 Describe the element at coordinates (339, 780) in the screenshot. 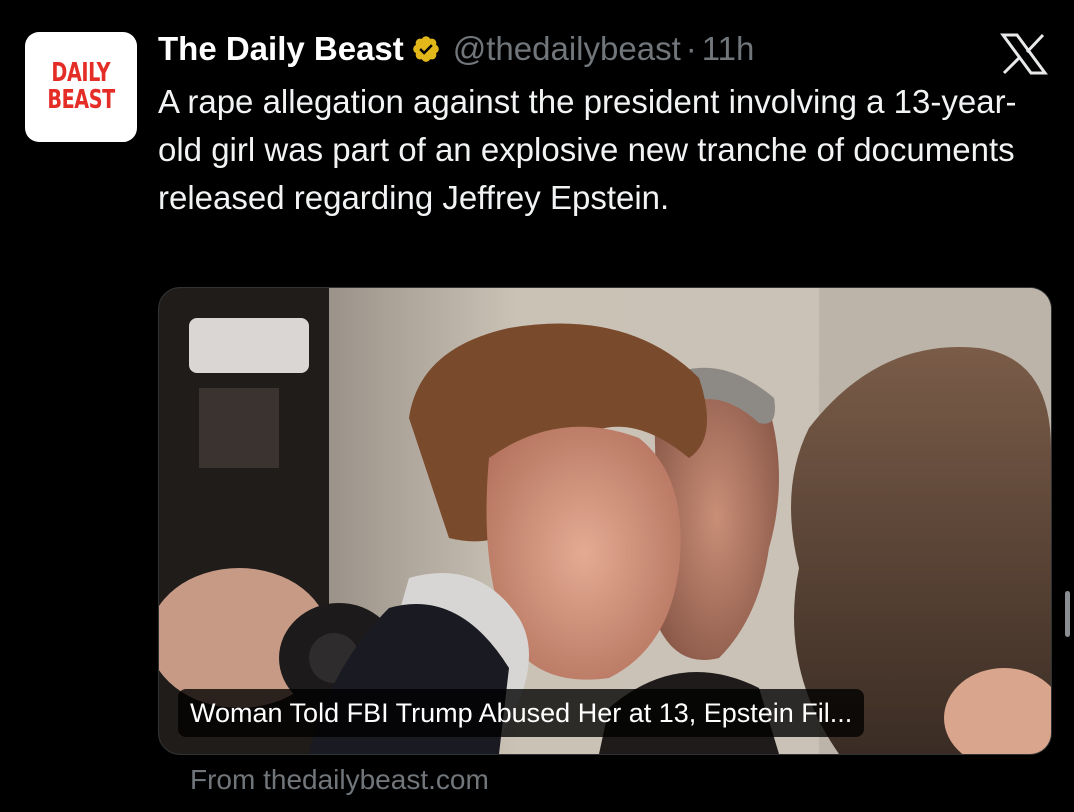

I see `link-source: From thedailybeast.com` at that location.